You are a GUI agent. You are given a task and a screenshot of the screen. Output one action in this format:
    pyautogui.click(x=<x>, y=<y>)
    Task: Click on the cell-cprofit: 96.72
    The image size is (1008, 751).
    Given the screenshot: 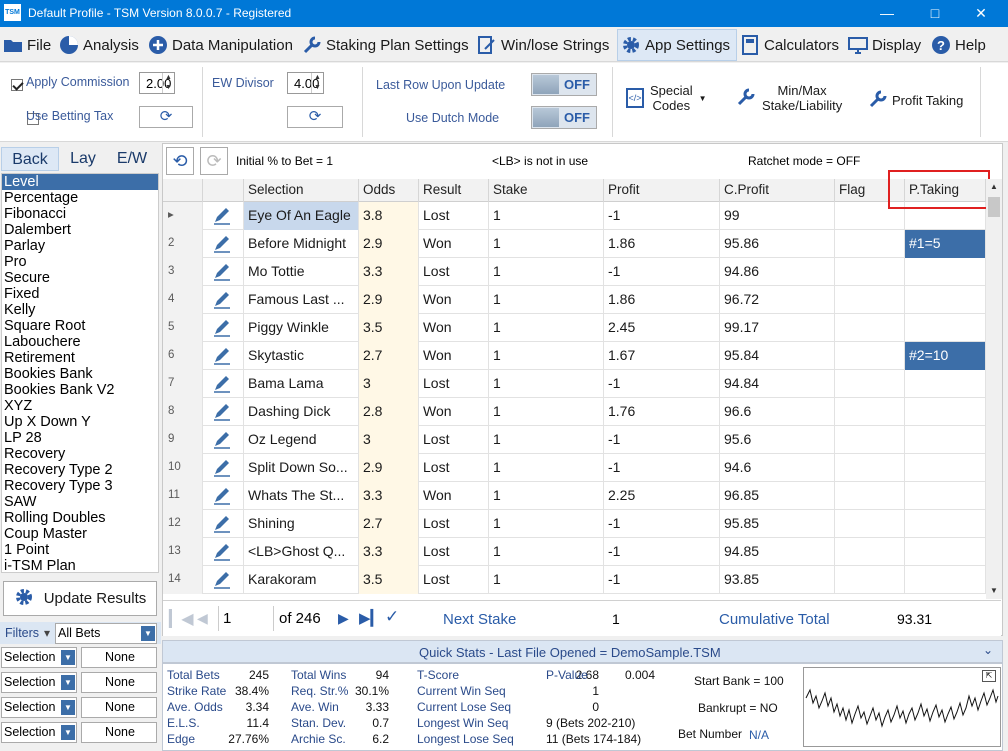 What is the action you would take?
    pyautogui.click(x=777, y=300)
    